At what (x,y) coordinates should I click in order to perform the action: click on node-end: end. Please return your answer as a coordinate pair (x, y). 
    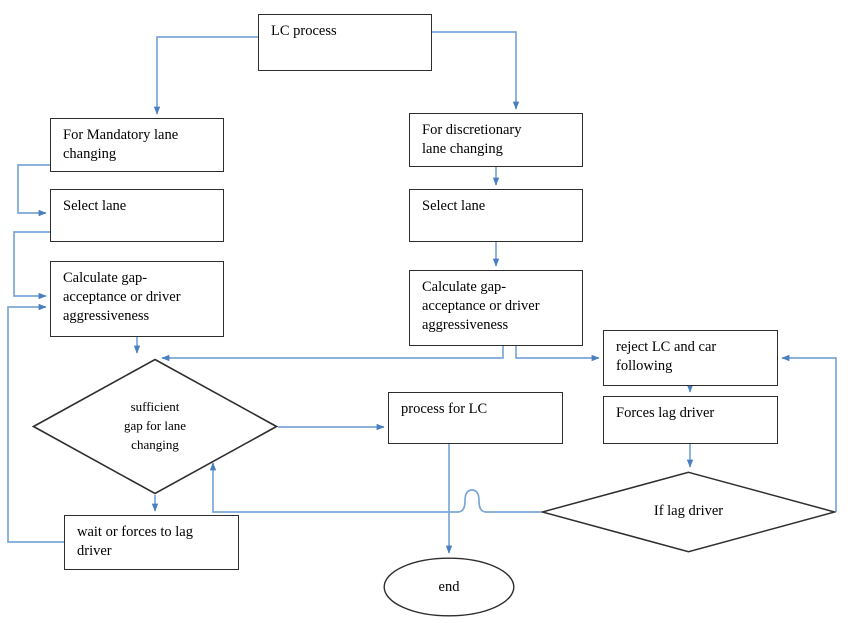
    Looking at the image, I should click on (449, 587).